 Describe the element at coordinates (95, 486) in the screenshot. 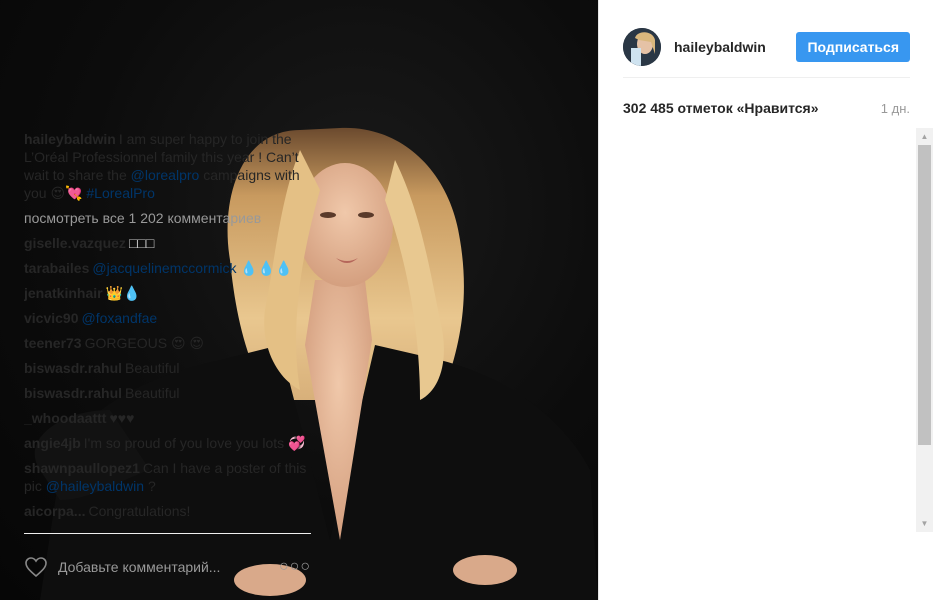

I see `comment-mention: @haileybaldwin` at that location.